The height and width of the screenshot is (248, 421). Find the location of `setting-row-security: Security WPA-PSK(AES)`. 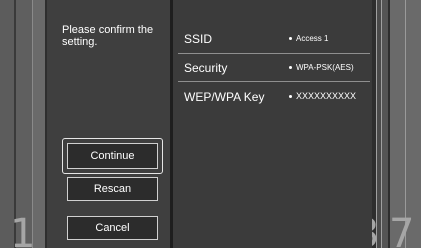

setting-row-security: Security WPA-PSK(AES) is located at coordinates (272, 68).